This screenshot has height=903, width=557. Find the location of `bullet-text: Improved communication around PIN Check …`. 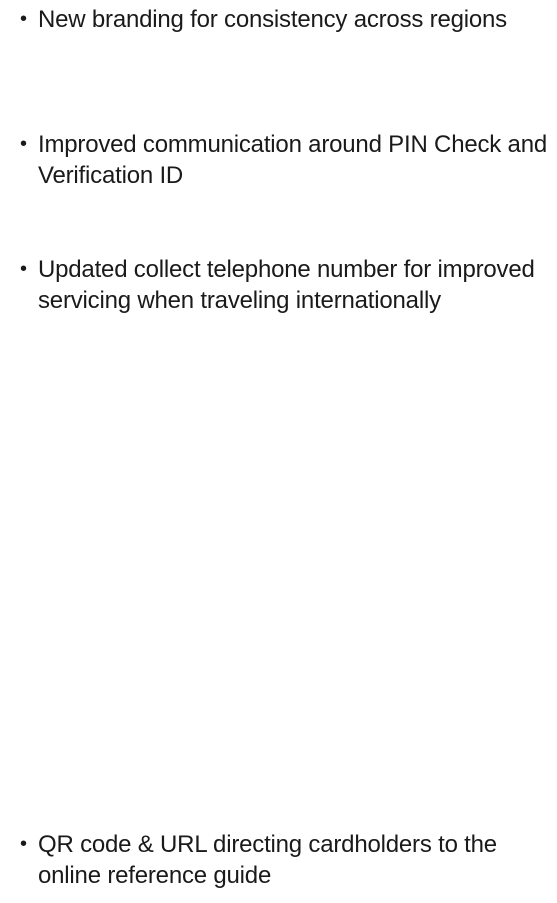

bullet-text: Improved communication around PIN Check … is located at coordinates (292, 160).